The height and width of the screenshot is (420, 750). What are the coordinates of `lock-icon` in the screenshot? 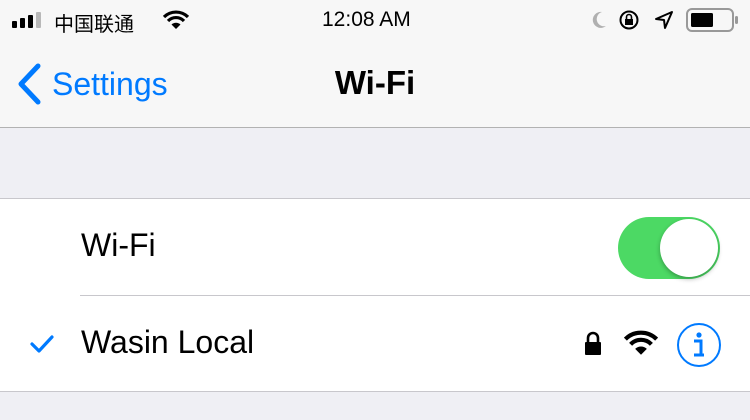 It's located at (593, 343).